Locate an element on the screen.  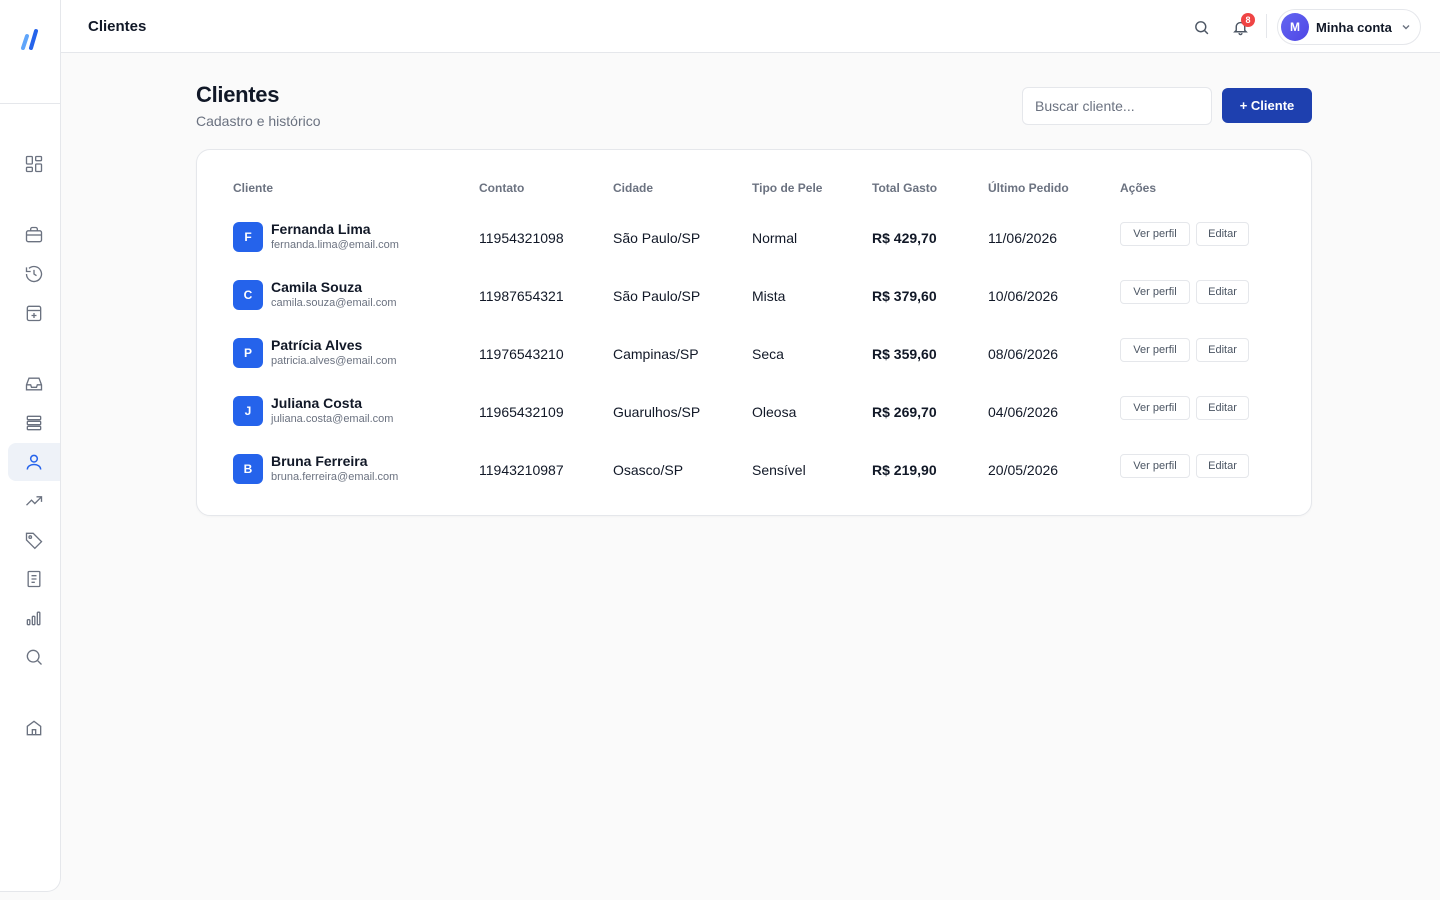
client-last-order: 04/06/2026 is located at coordinates (1023, 412).